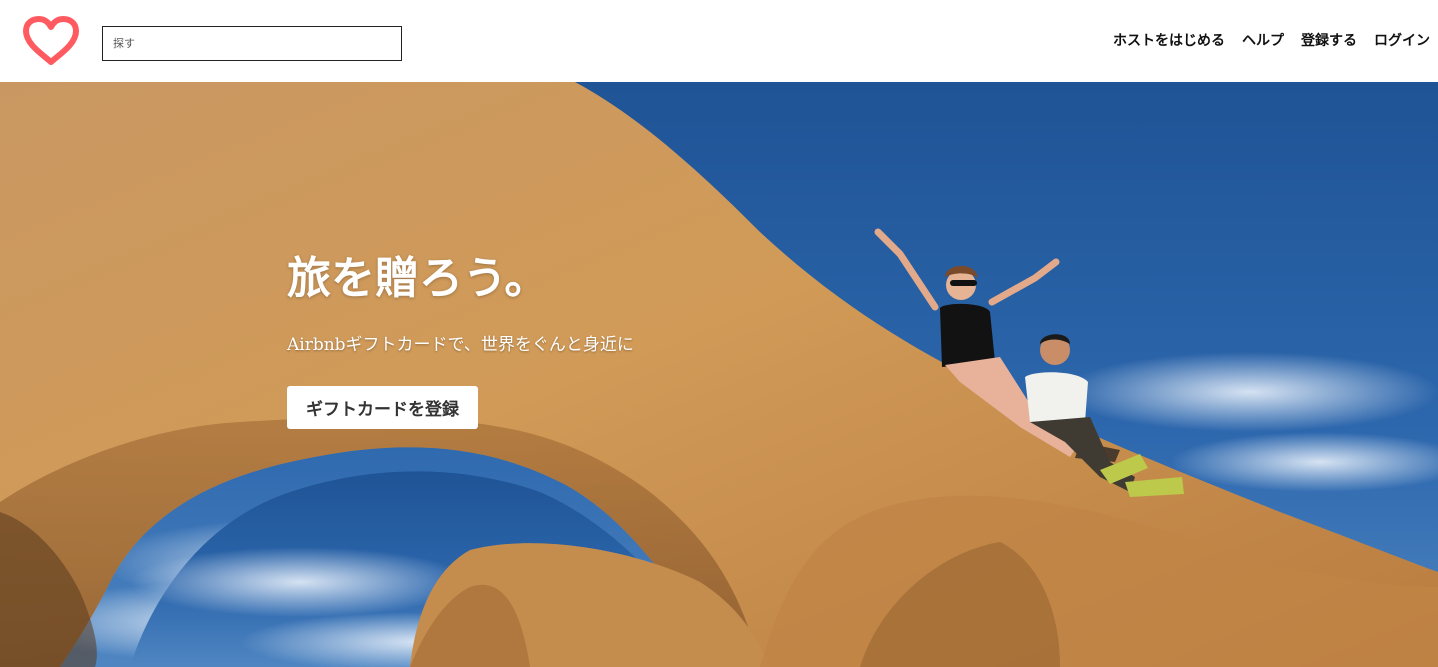 The height and width of the screenshot is (667, 1438). I want to click on nav-help-link: ヘルプ, so click(1263, 40).